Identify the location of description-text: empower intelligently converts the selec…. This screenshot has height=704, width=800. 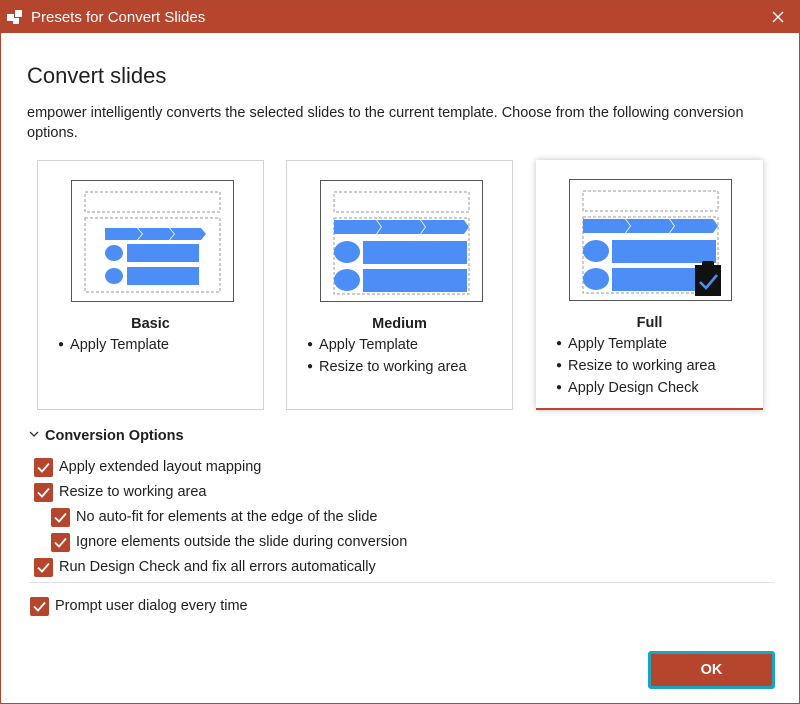
(385, 123).